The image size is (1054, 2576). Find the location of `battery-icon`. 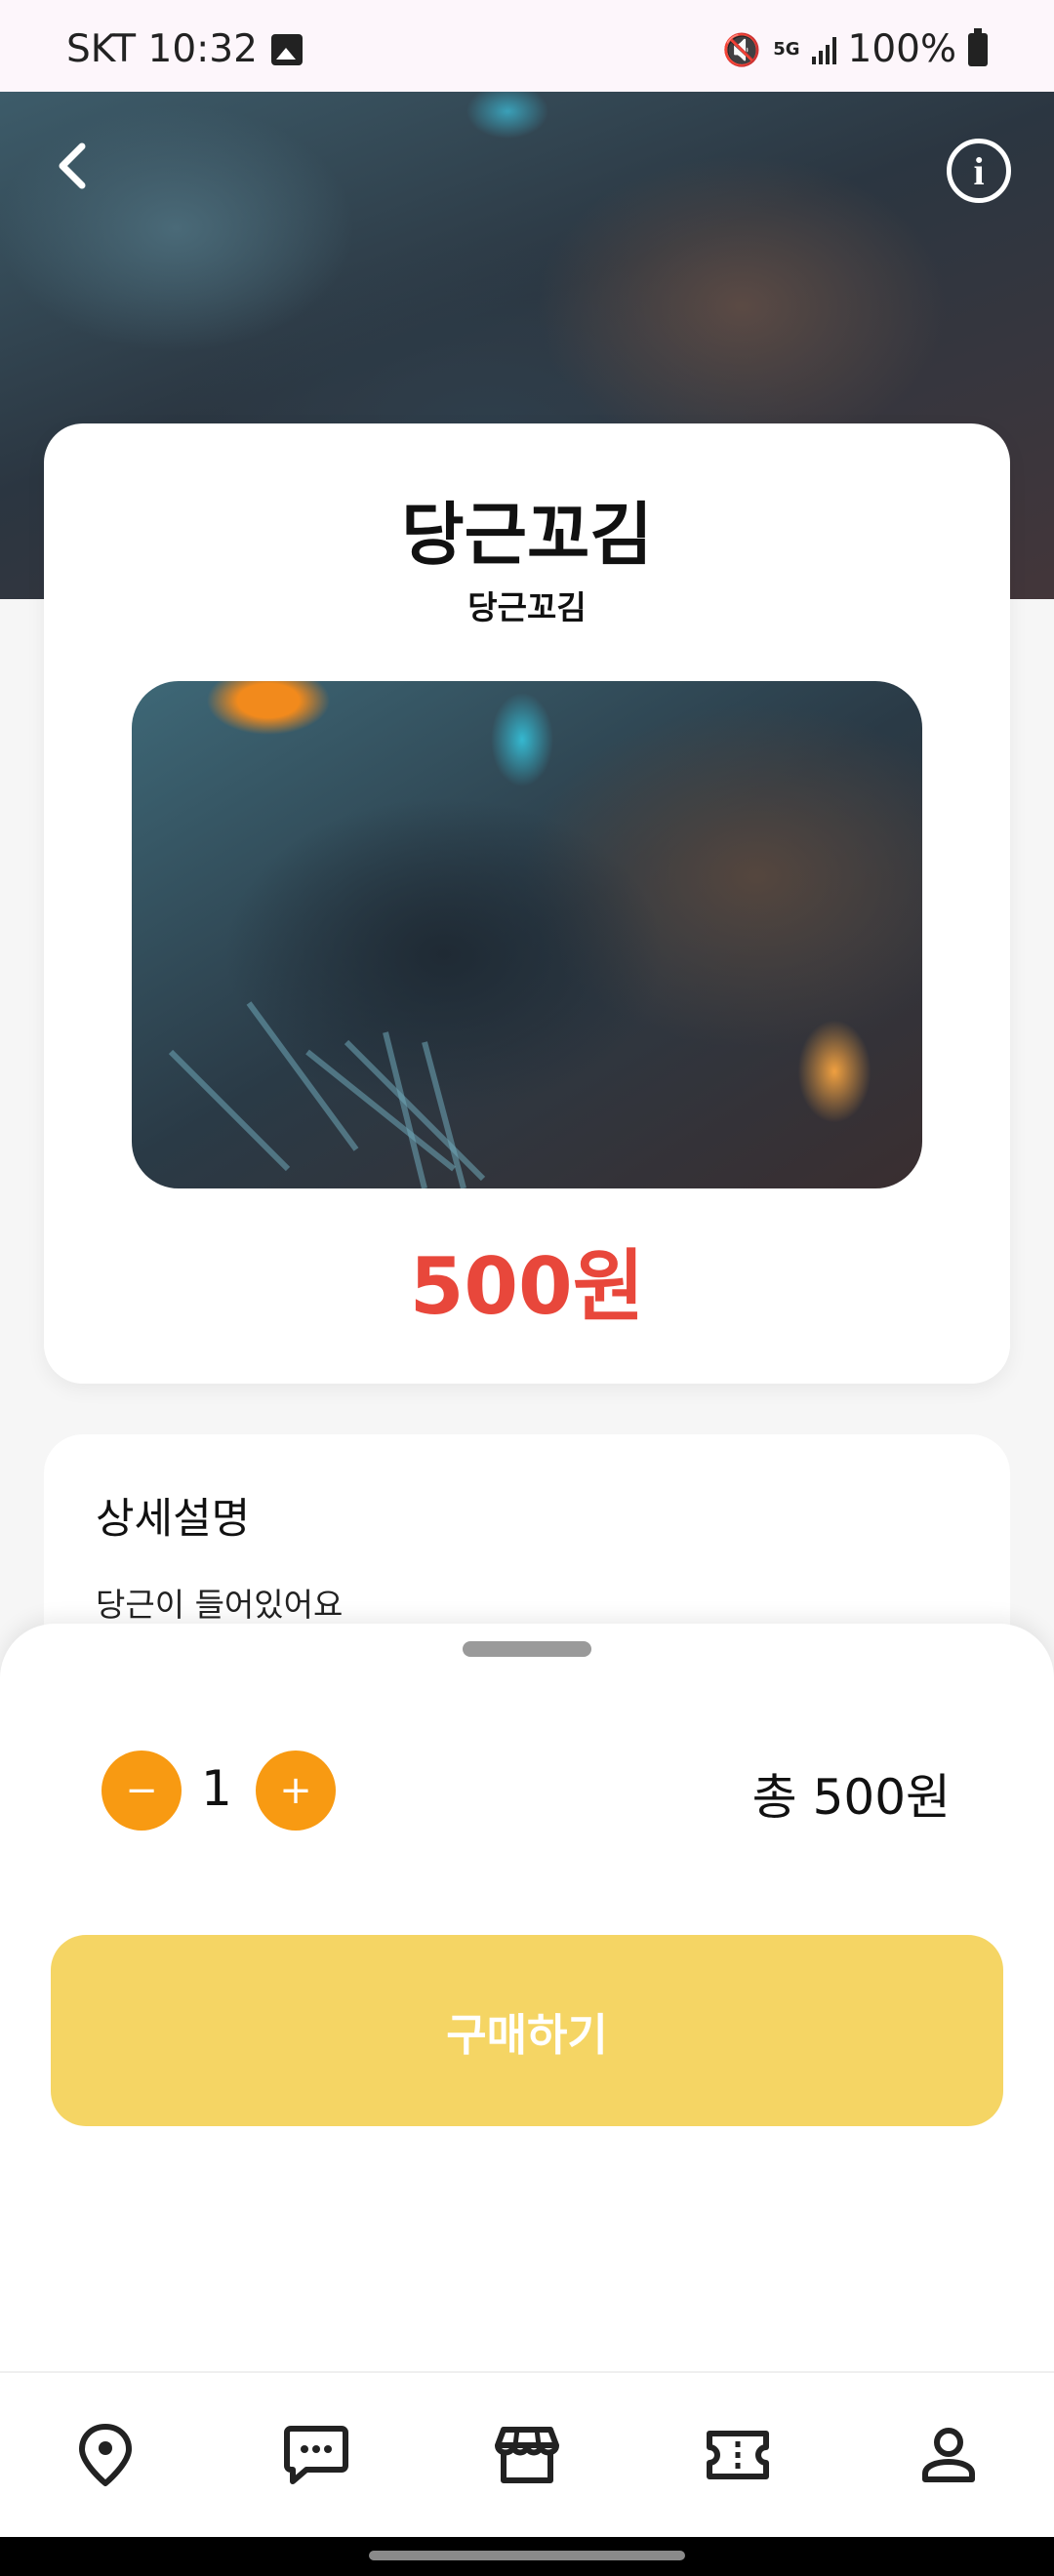

battery-icon is located at coordinates (978, 46).